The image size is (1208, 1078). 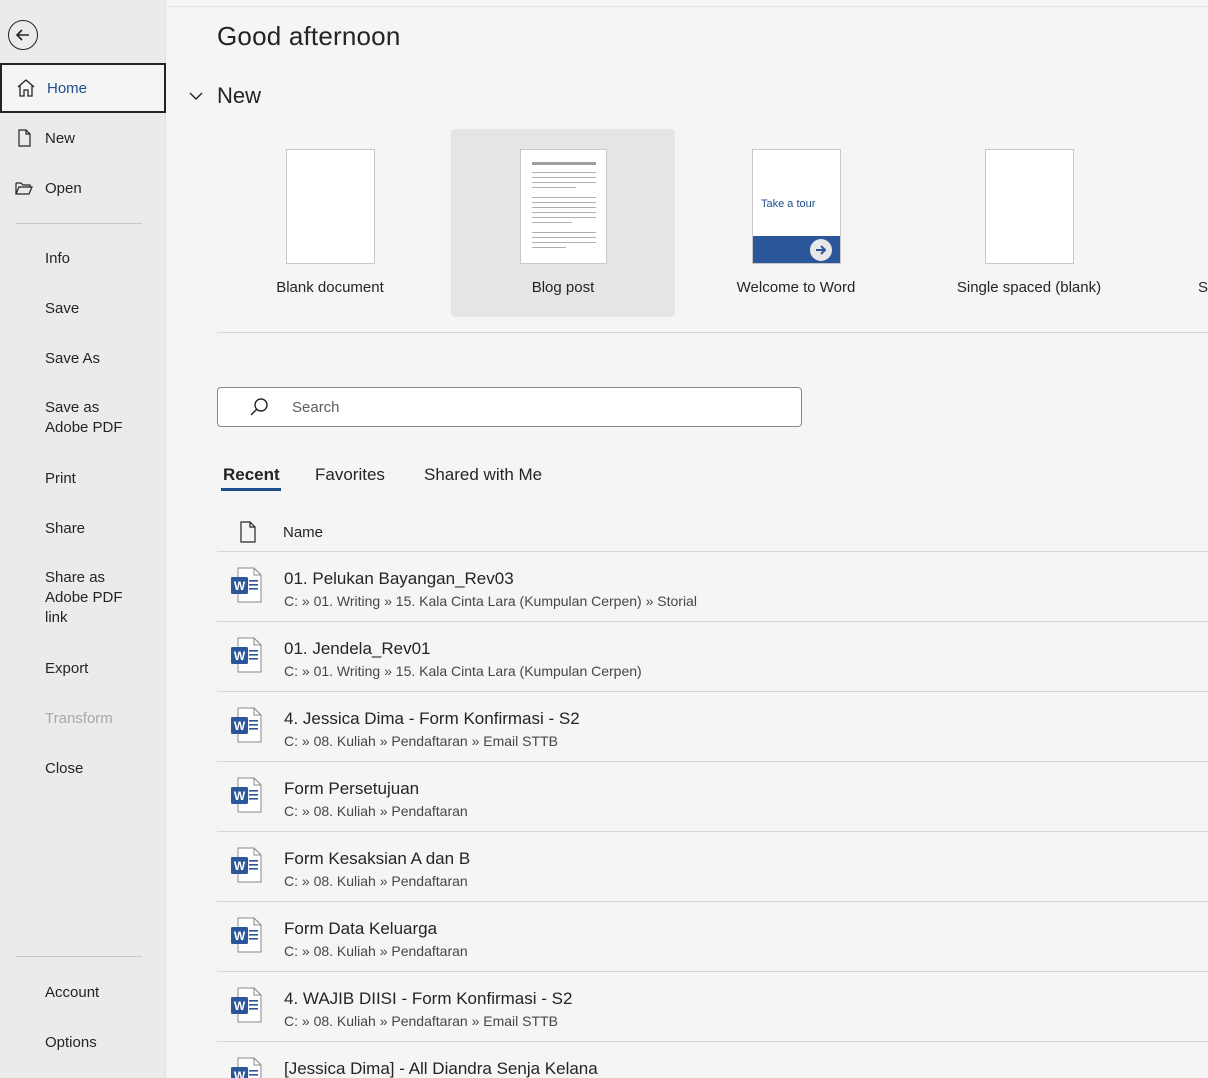 What do you see at coordinates (1203, 287) in the screenshot?
I see `template-label: S` at bounding box center [1203, 287].